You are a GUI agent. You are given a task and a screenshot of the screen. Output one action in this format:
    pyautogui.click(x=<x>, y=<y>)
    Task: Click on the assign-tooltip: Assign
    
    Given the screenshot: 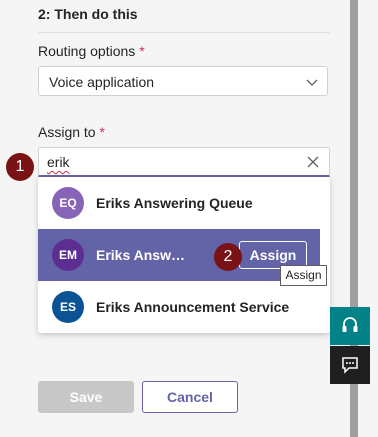 What is the action you would take?
    pyautogui.click(x=303, y=275)
    